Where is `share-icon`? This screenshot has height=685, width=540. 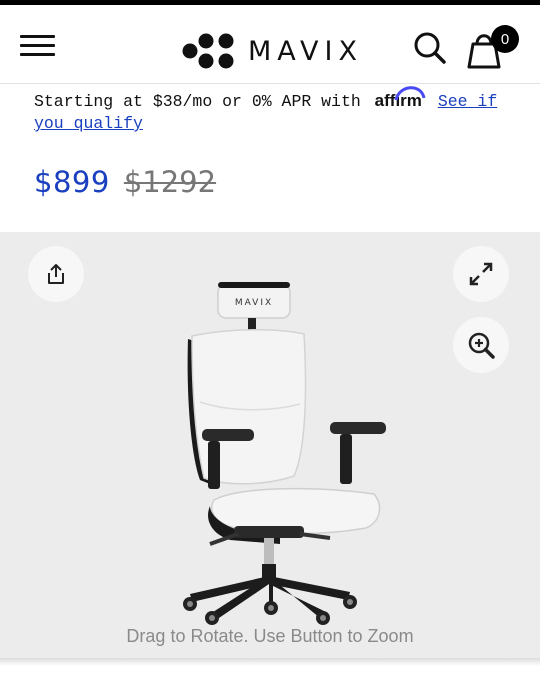
share-icon is located at coordinates (56, 274).